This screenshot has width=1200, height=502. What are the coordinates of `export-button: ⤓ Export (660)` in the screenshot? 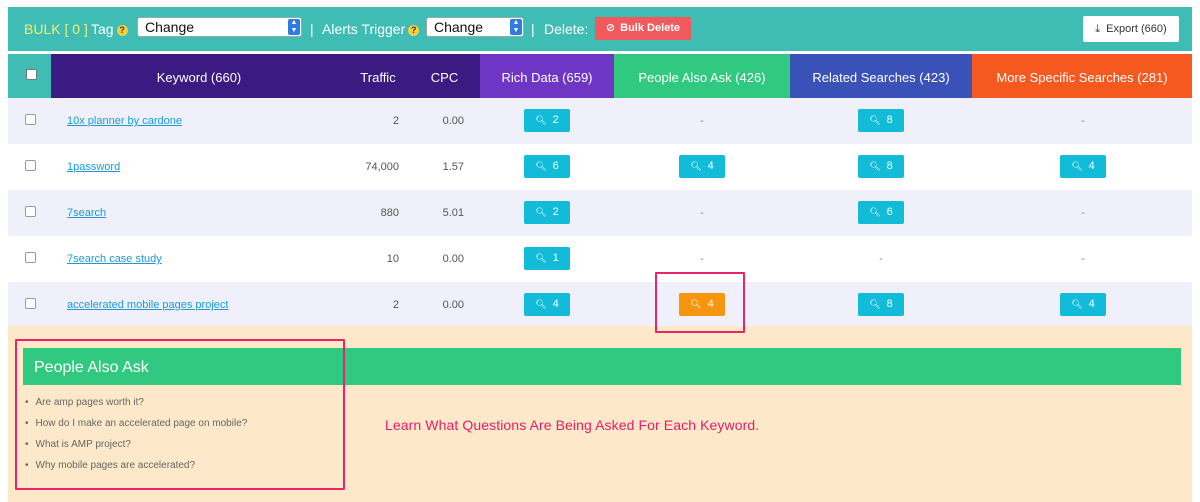 It's located at (1131, 29).